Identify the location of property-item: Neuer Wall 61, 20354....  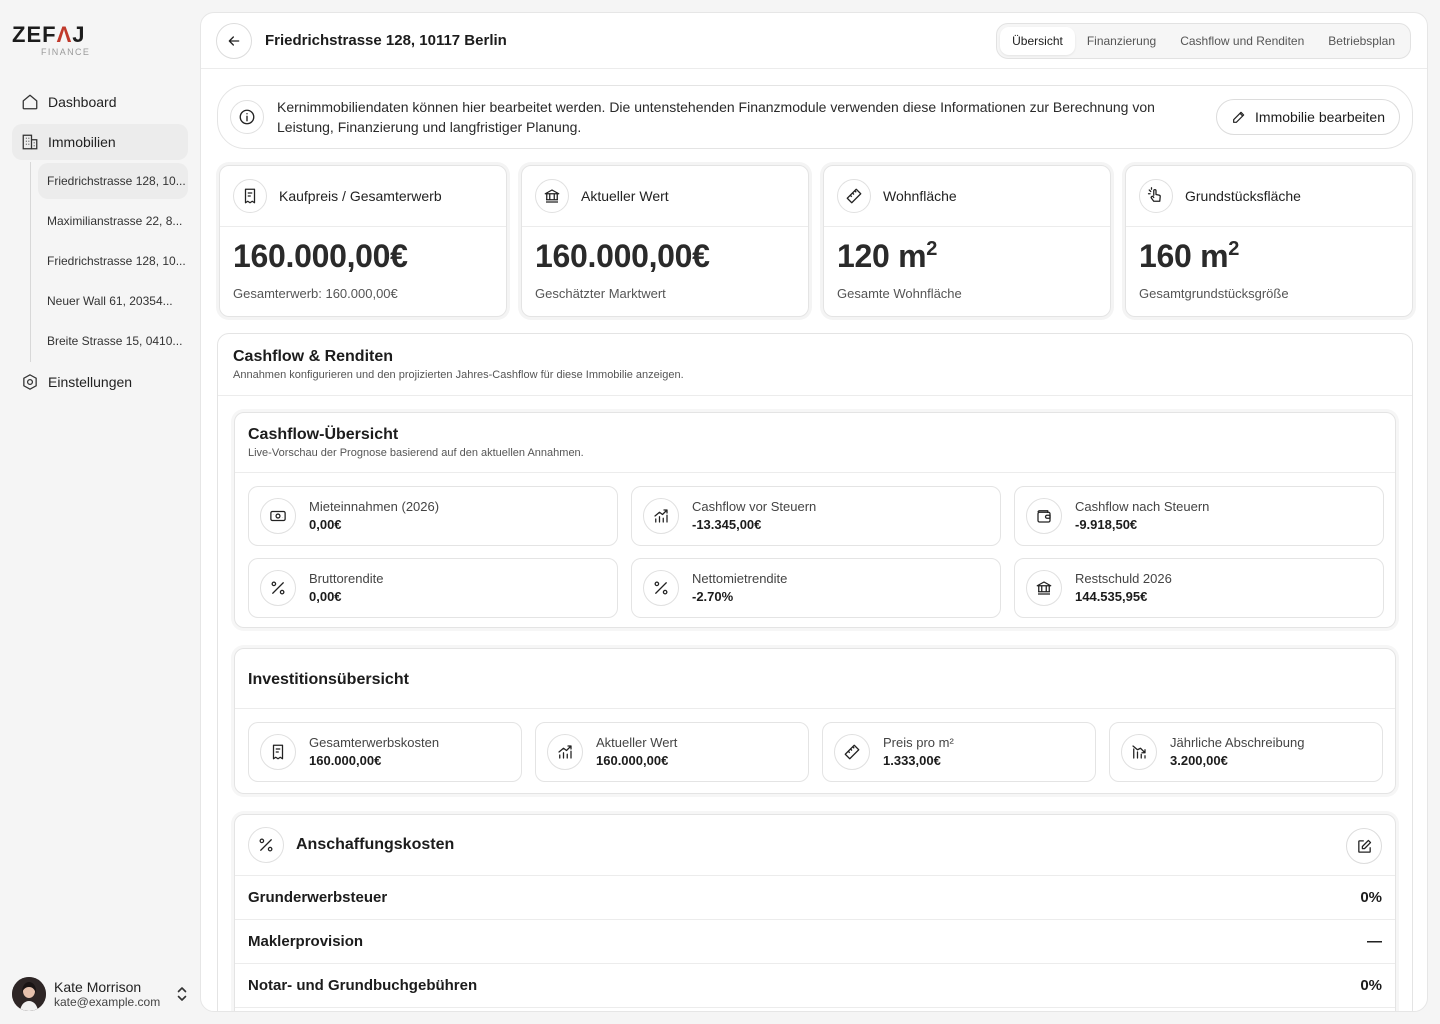
(113, 301).